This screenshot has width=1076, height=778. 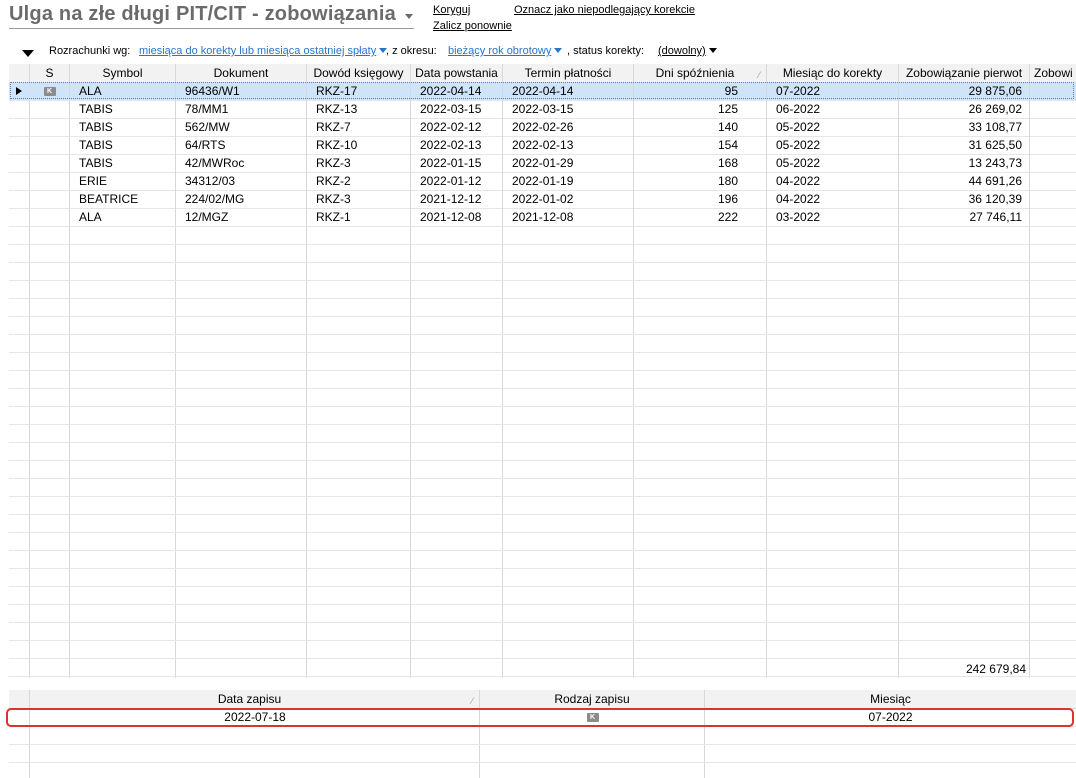 I want to click on cell-dowod: RKZ-3, so click(x=359, y=199).